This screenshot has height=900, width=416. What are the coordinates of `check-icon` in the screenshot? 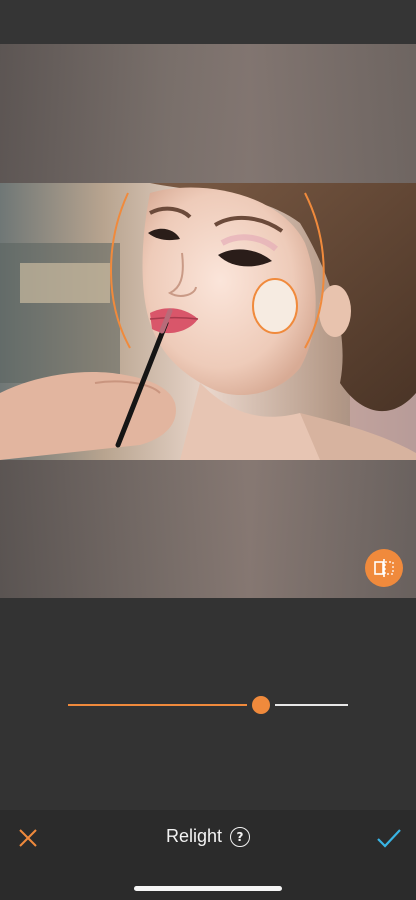 It's located at (389, 838).